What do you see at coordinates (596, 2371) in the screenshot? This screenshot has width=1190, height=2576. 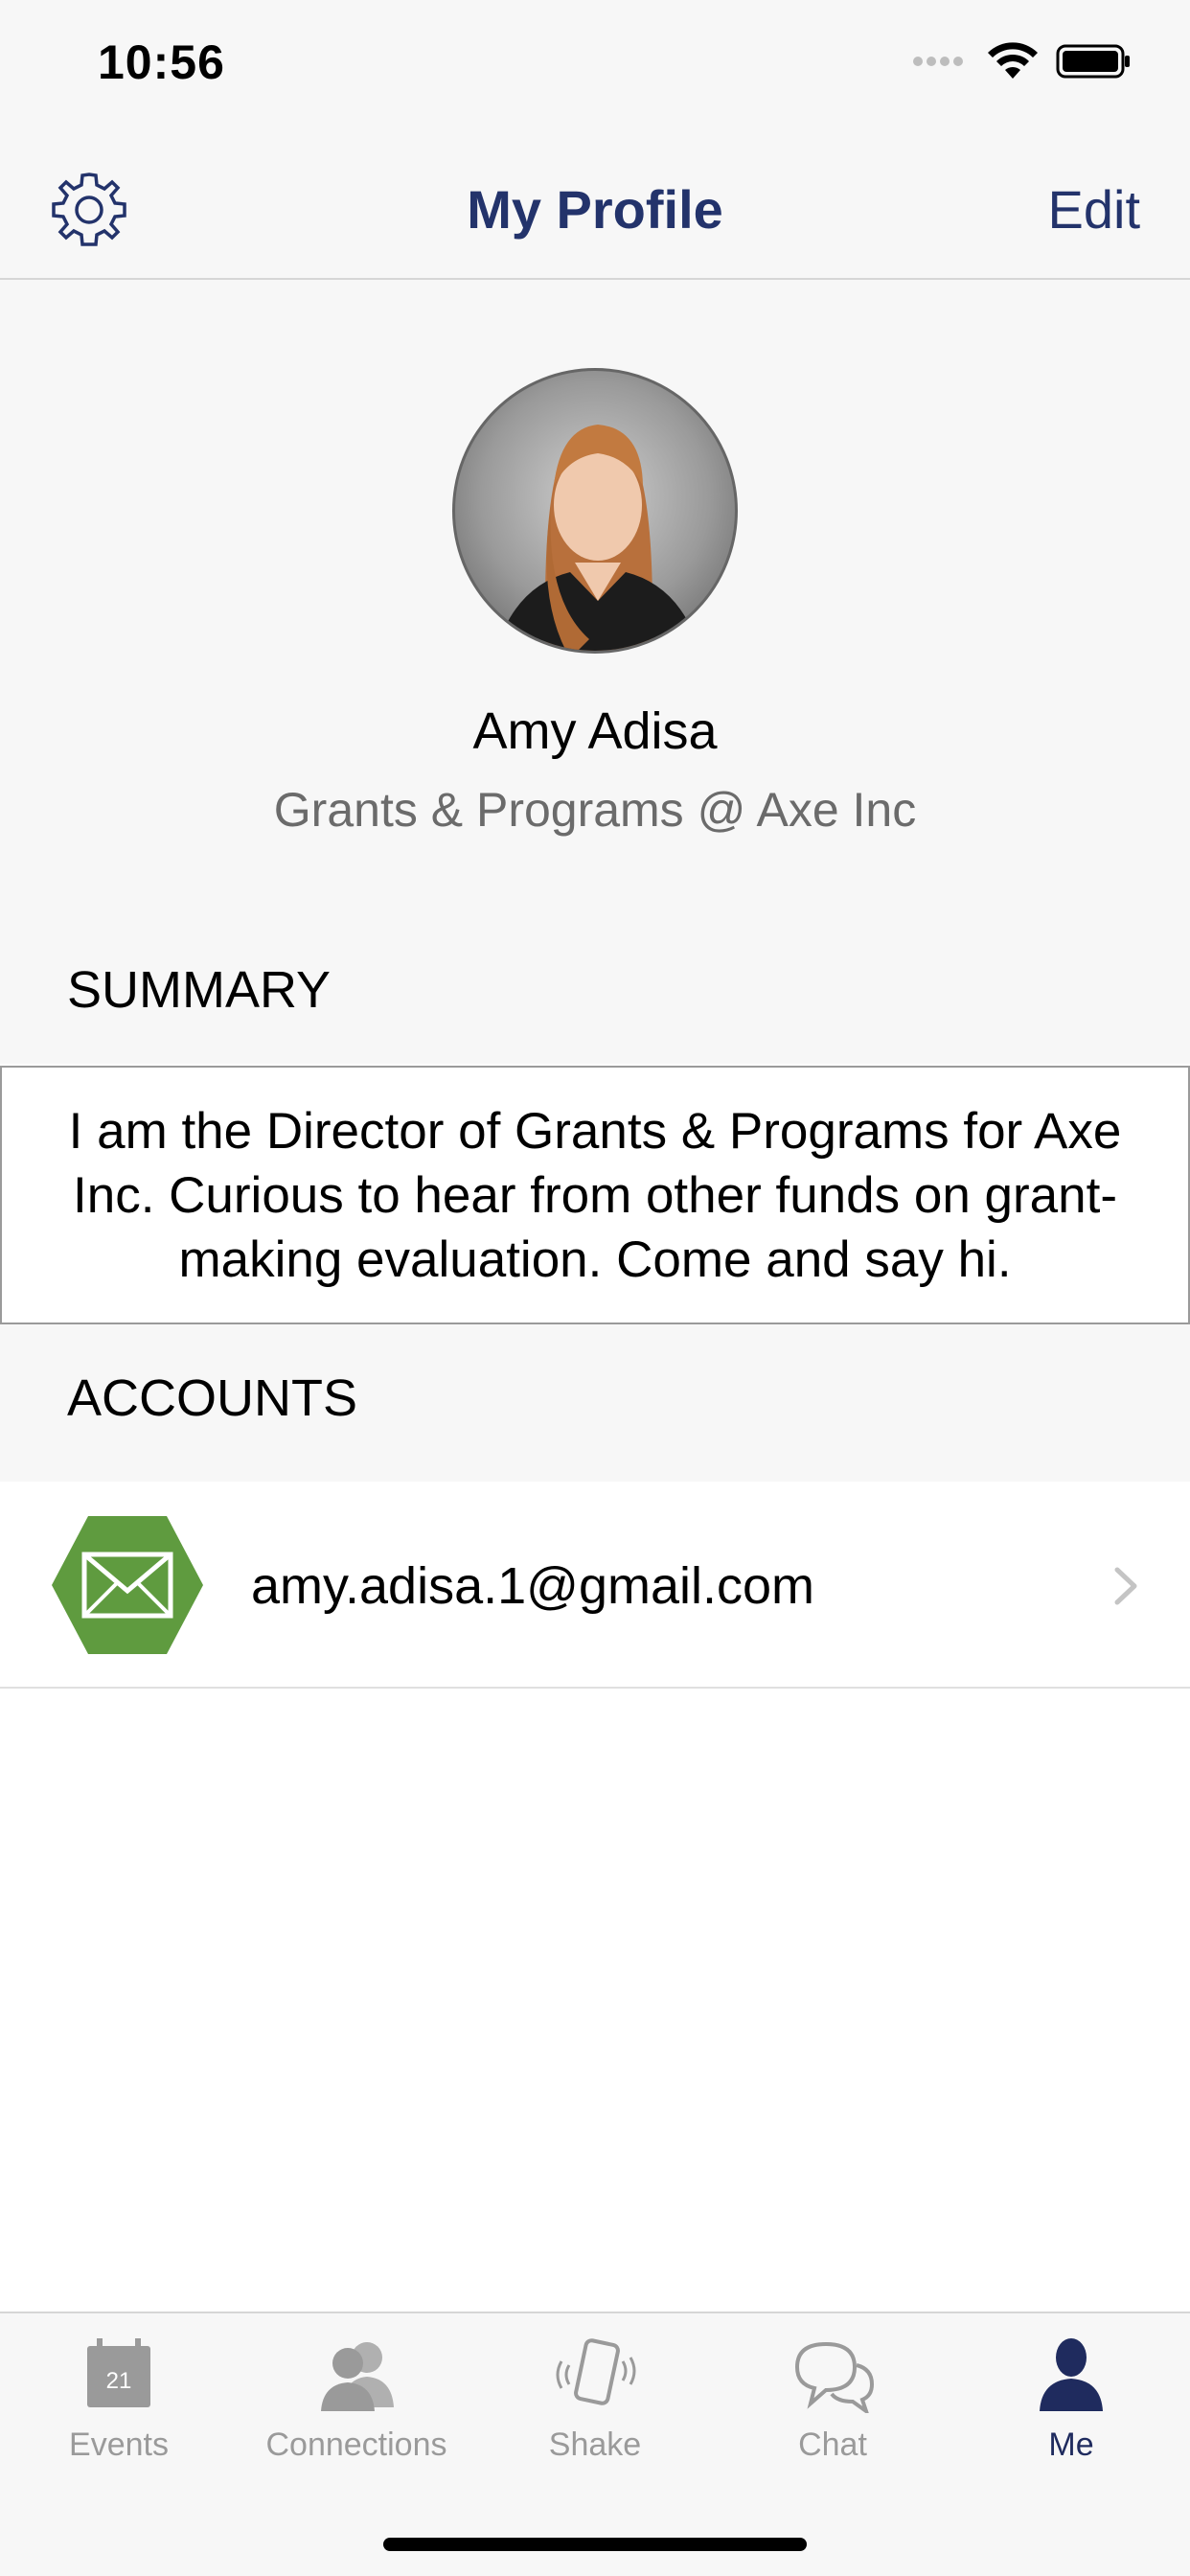 I see `shake-phone-icon` at bounding box center [596, 2371].